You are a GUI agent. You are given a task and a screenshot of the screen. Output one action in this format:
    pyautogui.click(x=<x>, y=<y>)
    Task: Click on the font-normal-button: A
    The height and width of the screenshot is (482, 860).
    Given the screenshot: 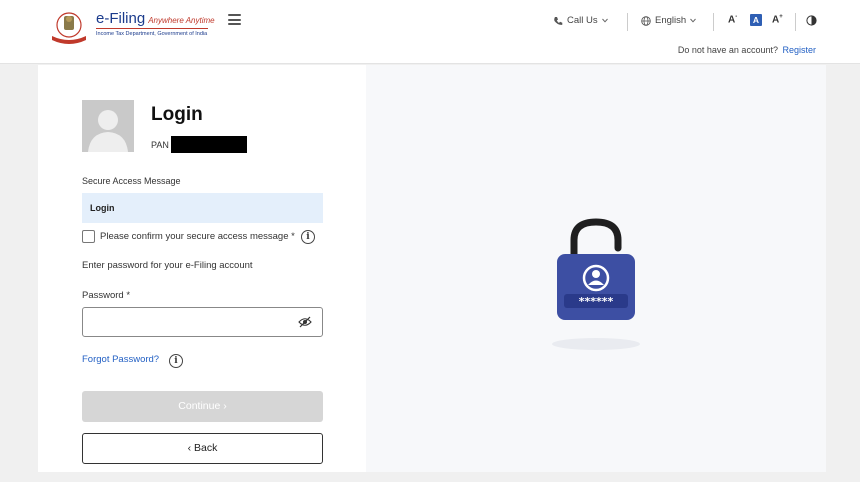 What is the action you would take?
    pyautogui.click(x=756, y=20)
    